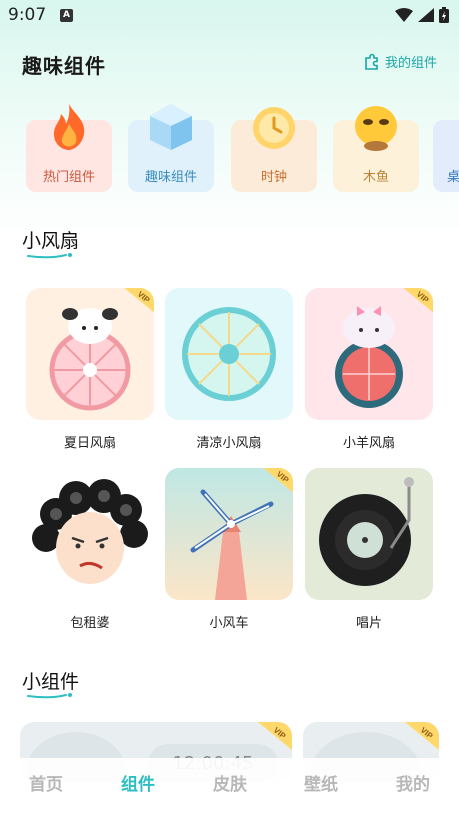 This screenshot has height=816, width=459. I want to click on fan-item-sheep: VIP 小羊风扇, so click(369, 369).